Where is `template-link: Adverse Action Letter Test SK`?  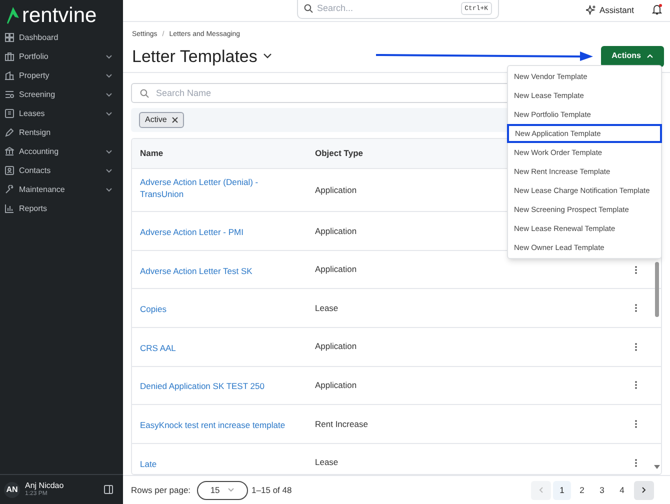
template-link: Adverse Action Letter Test SK is located at coordinates (196, 270).